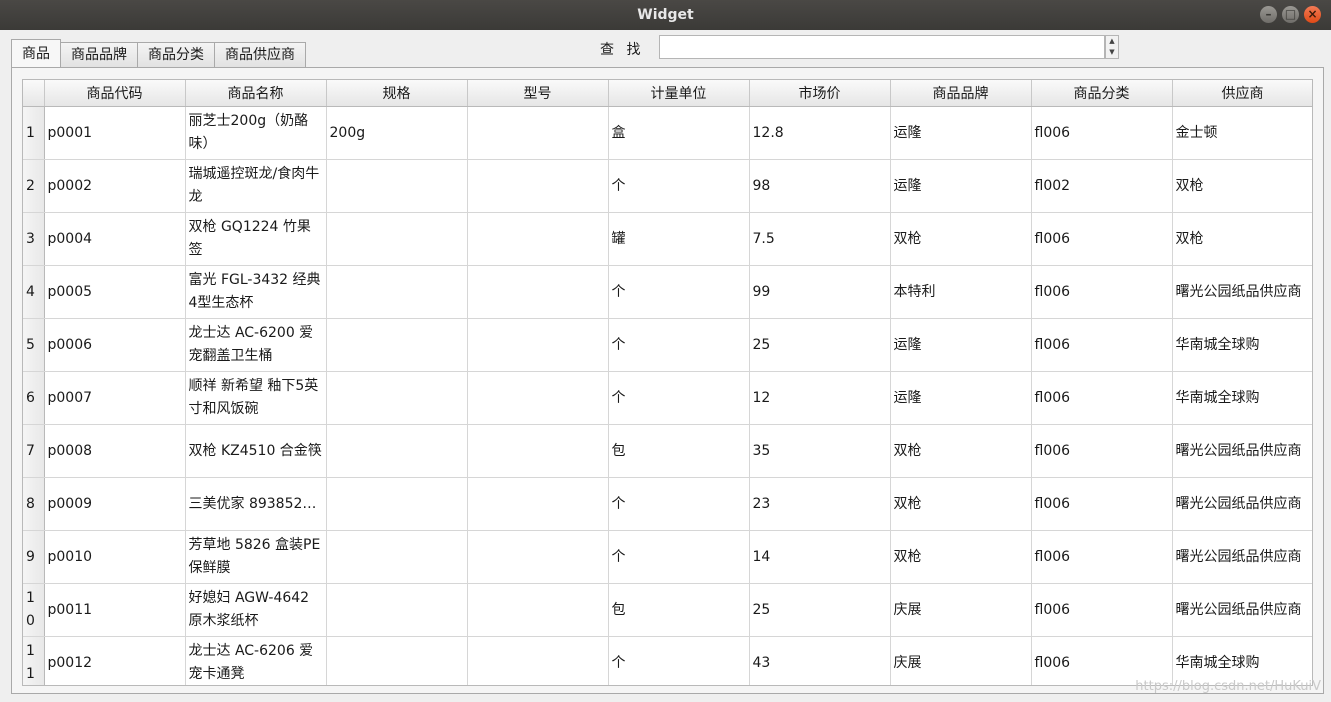  I want to click on corner-header, so click(34, 93).